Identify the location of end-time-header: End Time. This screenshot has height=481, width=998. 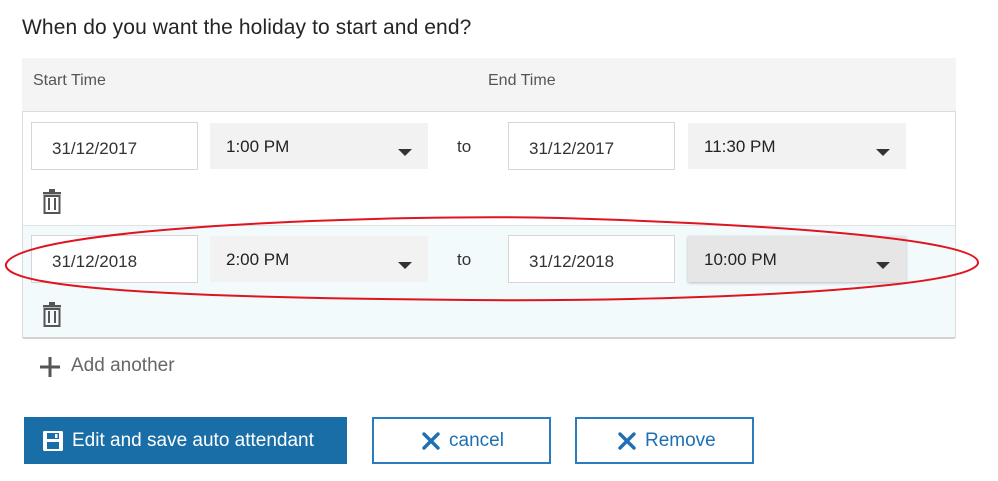
(522, 80).